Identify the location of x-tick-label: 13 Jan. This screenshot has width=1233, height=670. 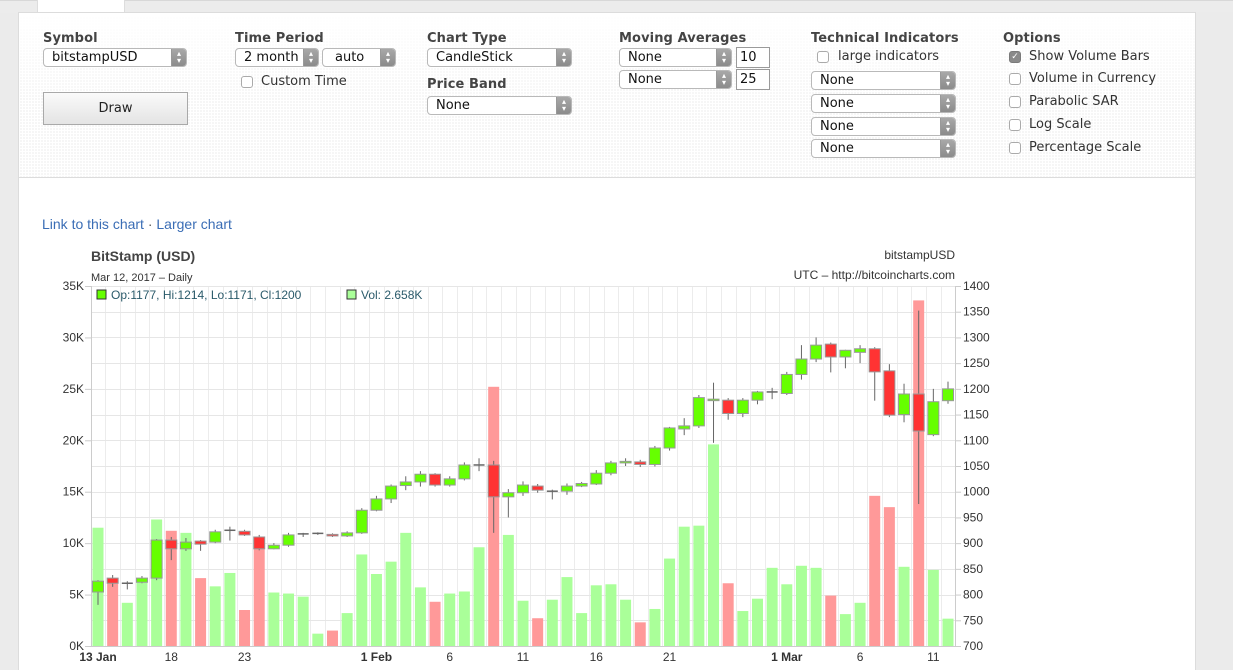
(97, 657).